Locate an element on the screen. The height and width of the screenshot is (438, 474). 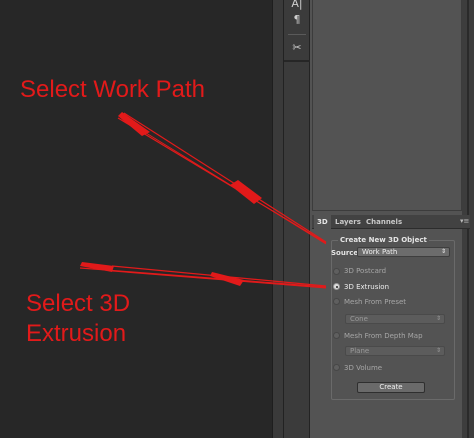
radio-3d-volume is located at coordinates (336, 367).